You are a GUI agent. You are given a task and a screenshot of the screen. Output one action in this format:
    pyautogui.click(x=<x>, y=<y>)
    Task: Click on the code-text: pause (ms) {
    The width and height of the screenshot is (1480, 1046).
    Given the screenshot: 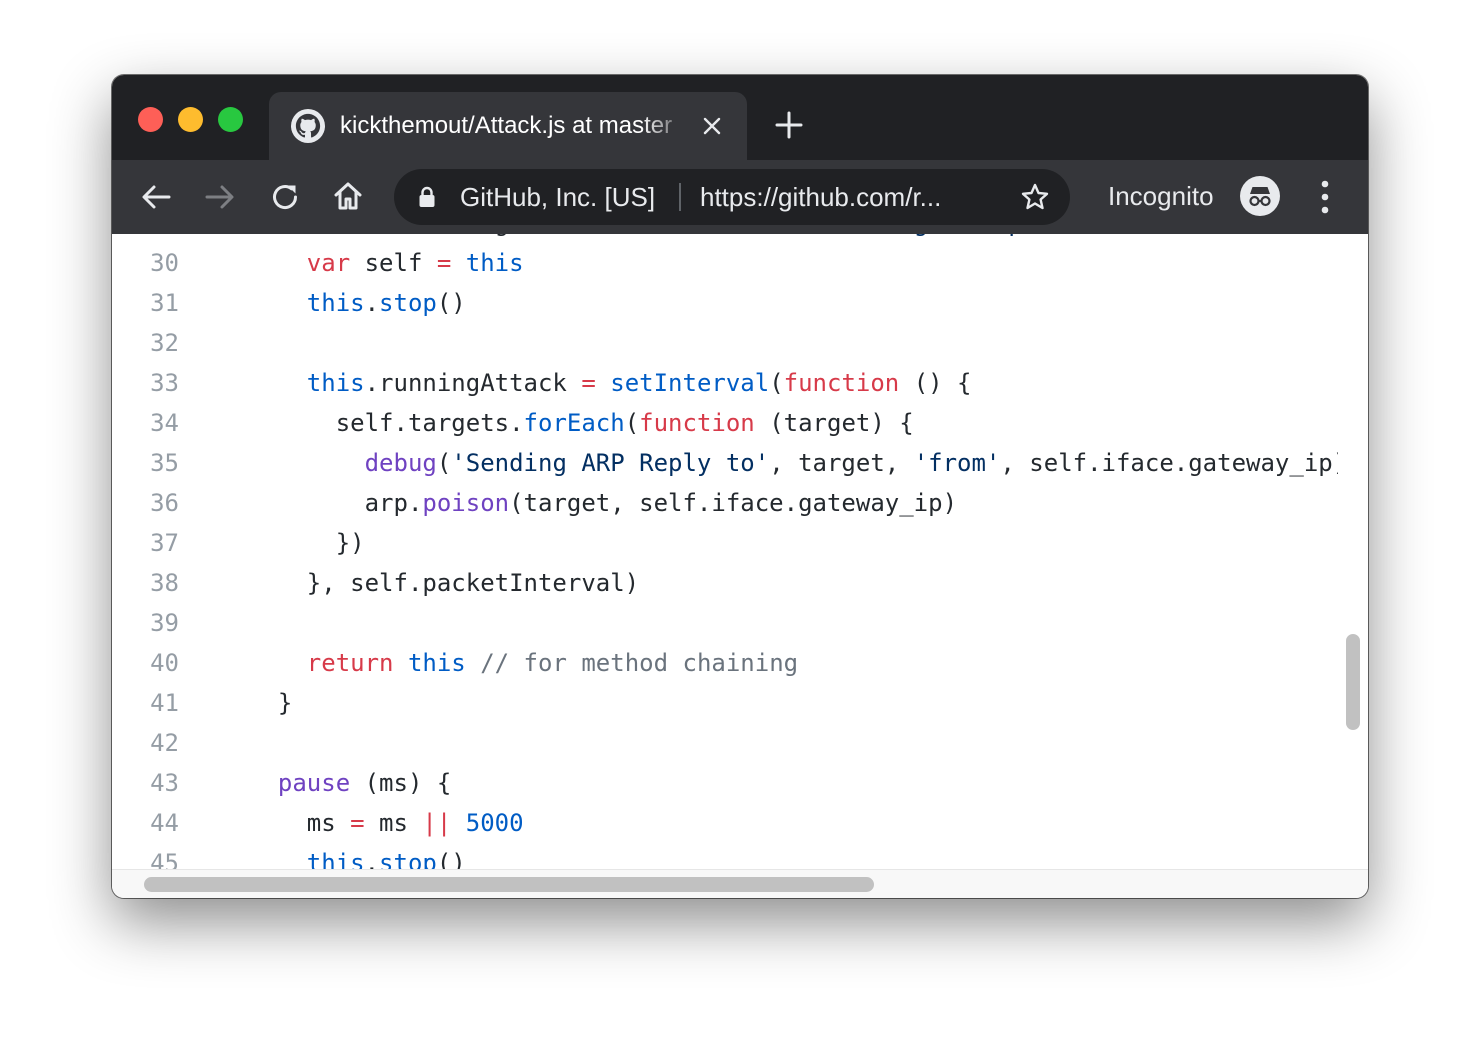 What is the action you would take?
    pyautogui.click(x=350, y=783)
    